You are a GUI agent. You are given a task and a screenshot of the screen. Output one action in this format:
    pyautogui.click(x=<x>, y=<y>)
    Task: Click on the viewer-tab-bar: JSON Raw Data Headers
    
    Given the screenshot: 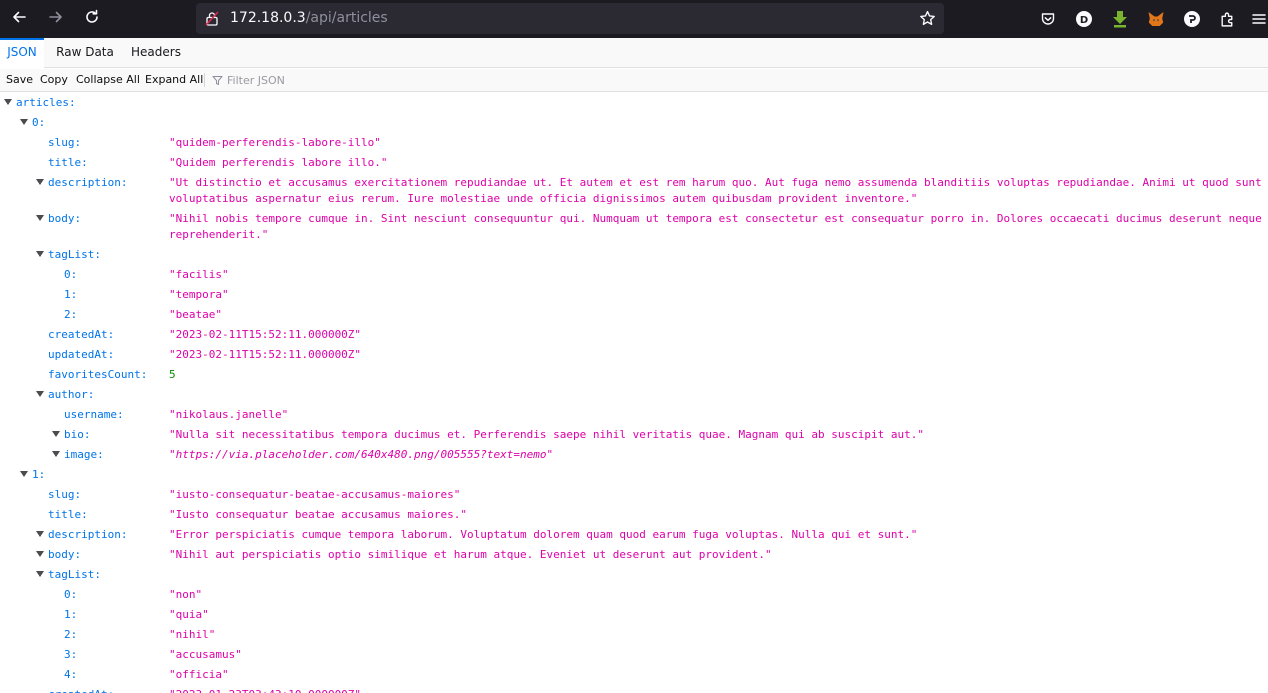 What is the action you would take?
    pyautogui.click(x=634, y=53)
    